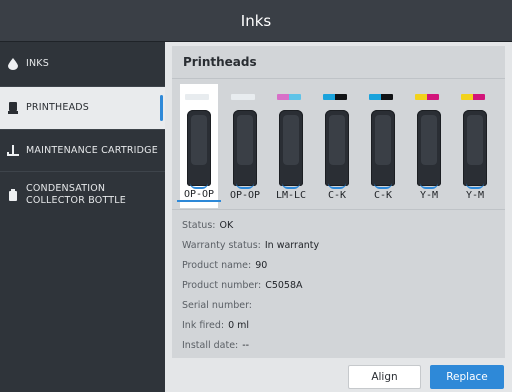 The image size is (512, 392). Describe the element at coordinates (242, 285) in the screenshot. I see `detail-product-number: Product number: C5058A` at that location.